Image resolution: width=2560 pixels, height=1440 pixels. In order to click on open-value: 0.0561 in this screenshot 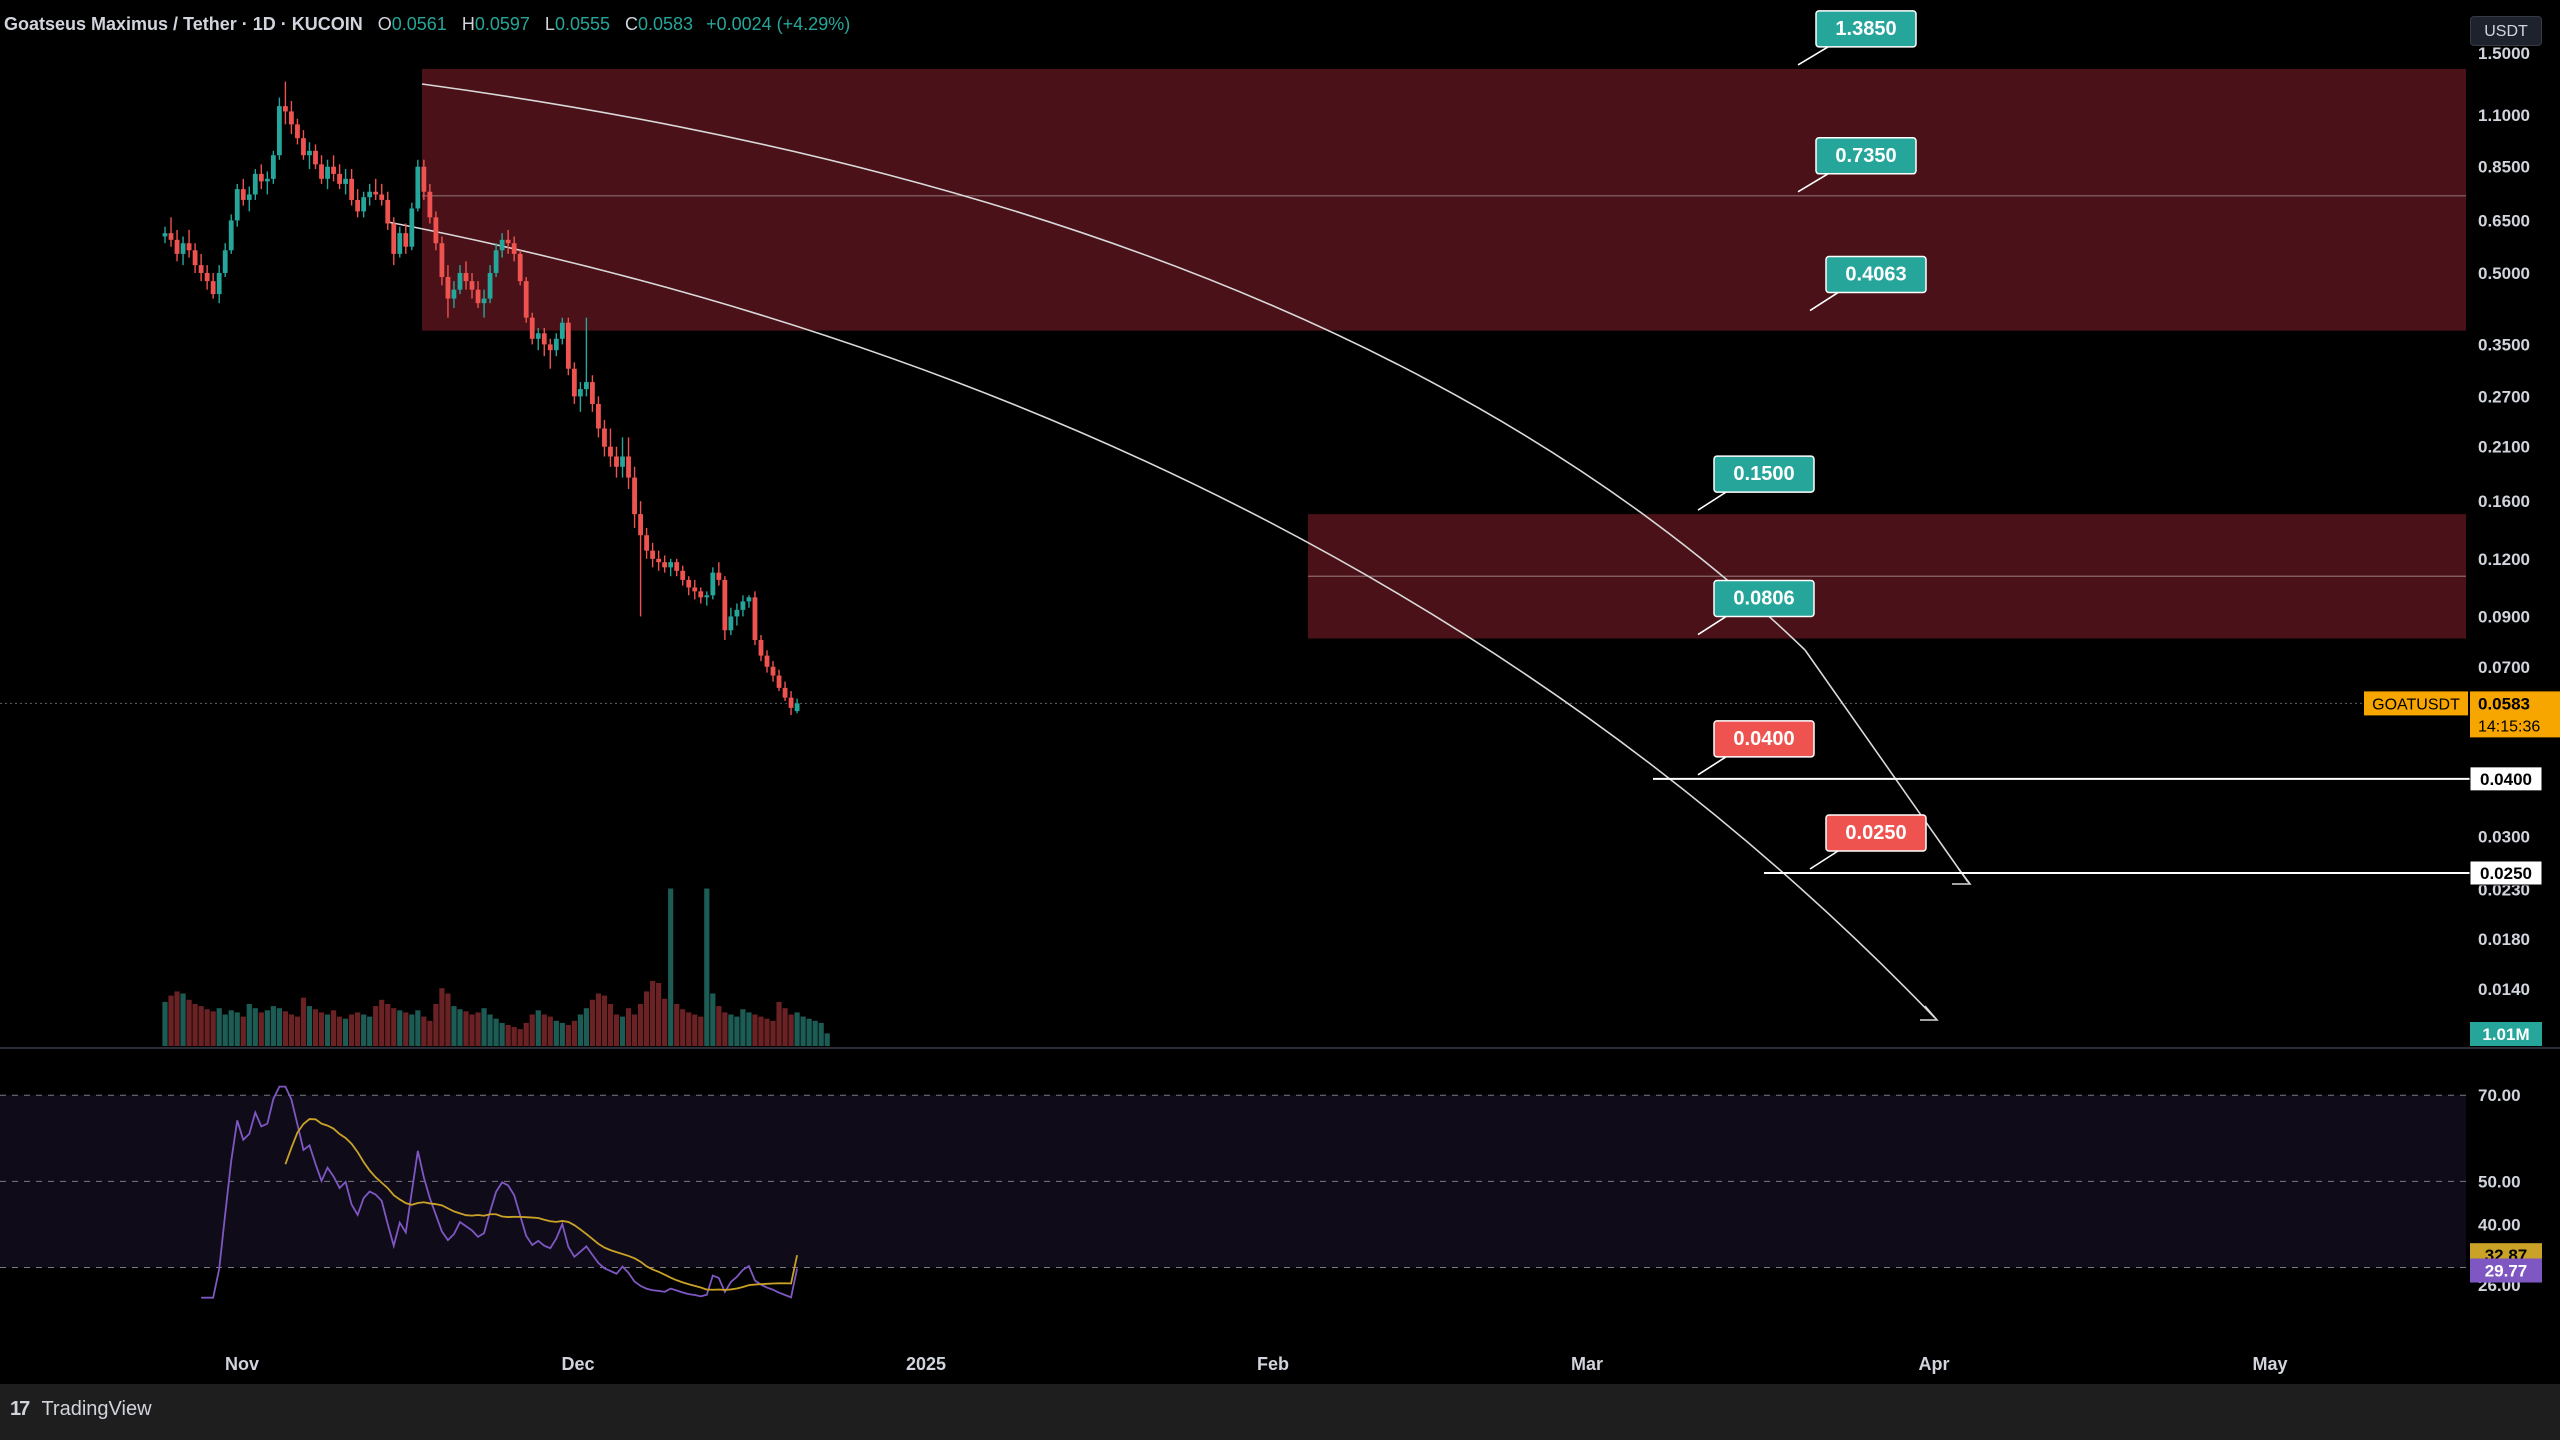, I will do `click(419, 24)`.